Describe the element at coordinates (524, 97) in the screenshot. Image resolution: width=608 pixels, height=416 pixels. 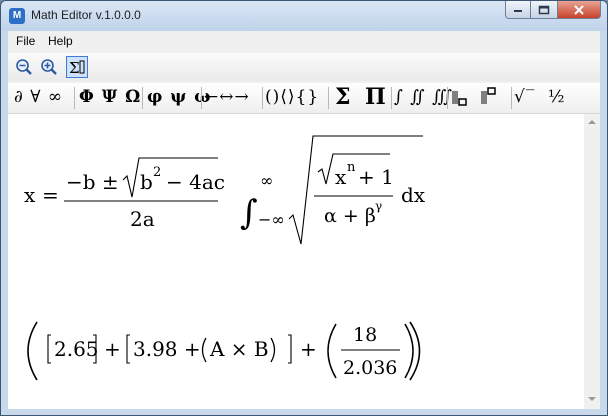
I see `symbols-root: √‾` at that location.